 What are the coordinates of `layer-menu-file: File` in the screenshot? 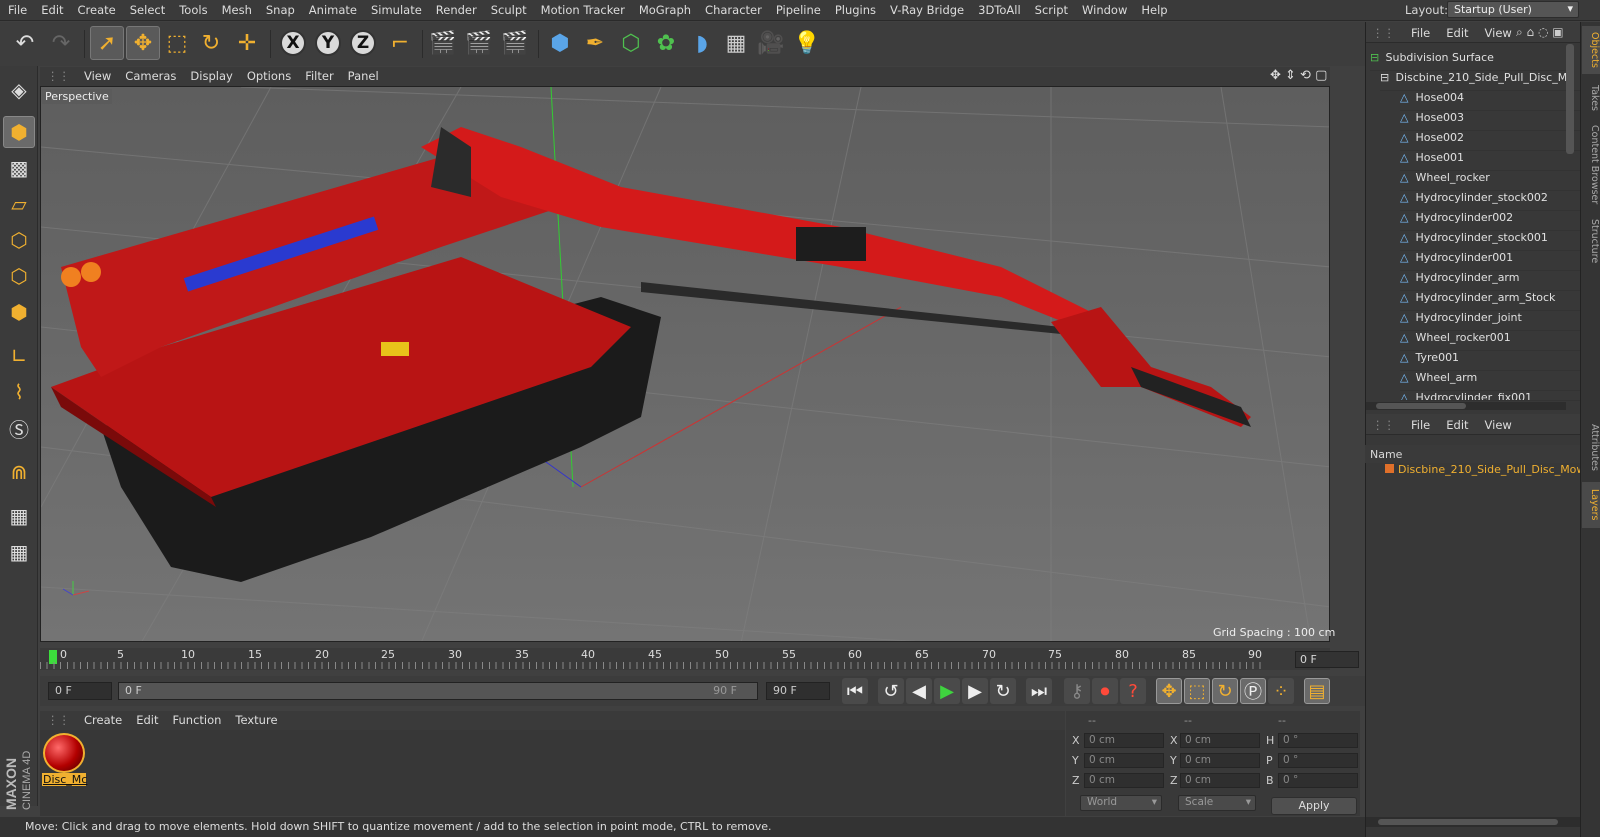 It's located at (1418, 423).